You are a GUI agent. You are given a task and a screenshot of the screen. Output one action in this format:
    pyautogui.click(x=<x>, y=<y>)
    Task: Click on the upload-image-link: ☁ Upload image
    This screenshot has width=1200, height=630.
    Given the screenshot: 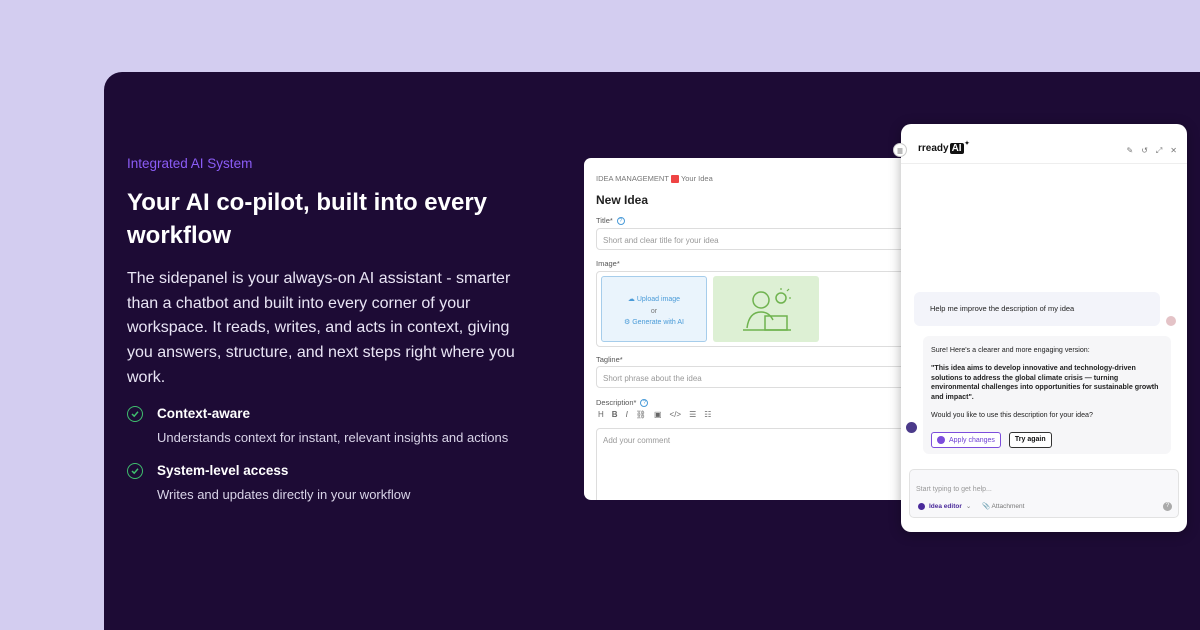 What is the action you would take?
    pyautogui.click(x=654, y=300)
    